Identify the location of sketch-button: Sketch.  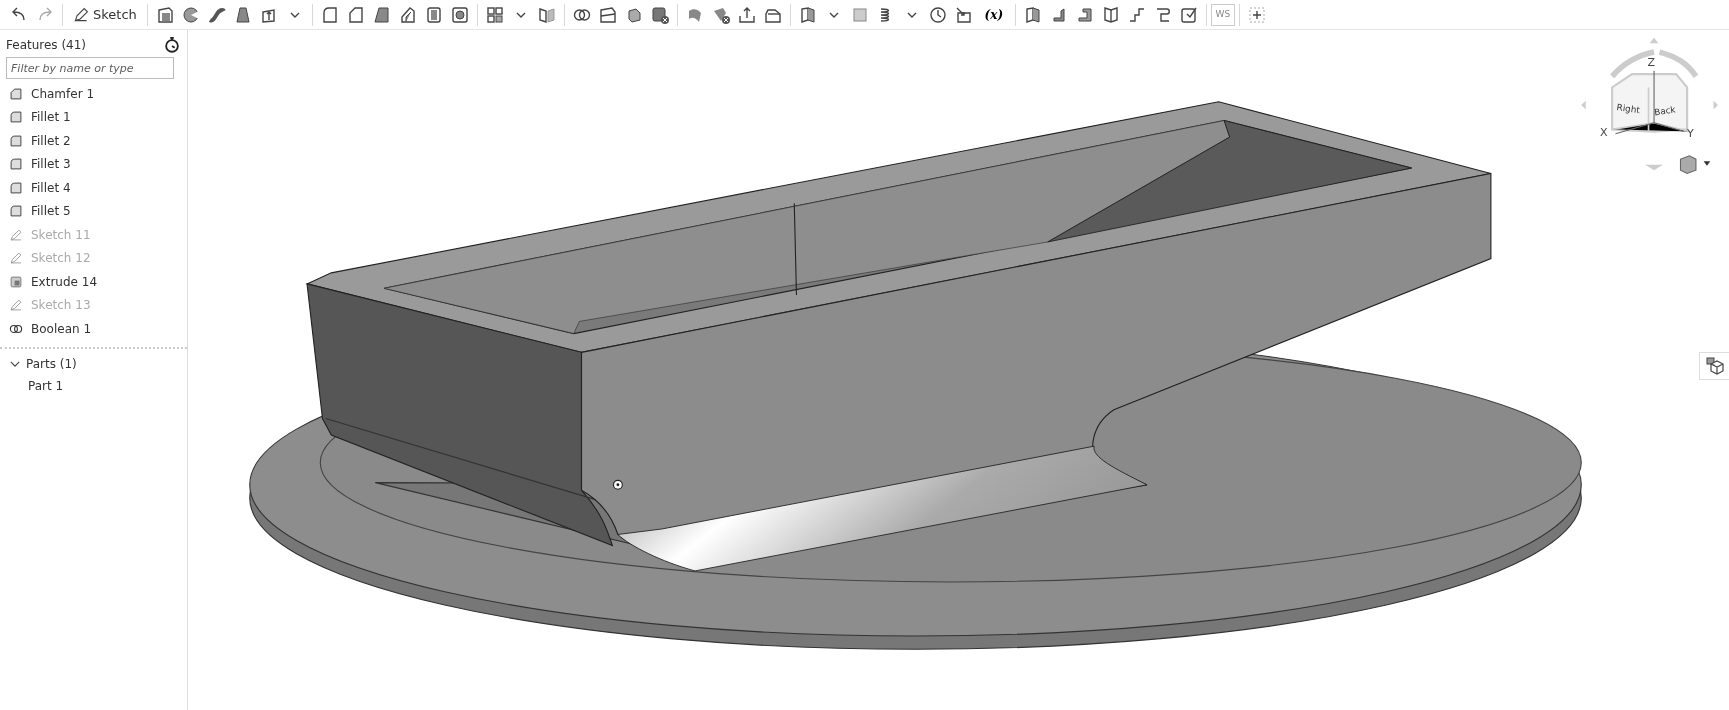
(105, 14).